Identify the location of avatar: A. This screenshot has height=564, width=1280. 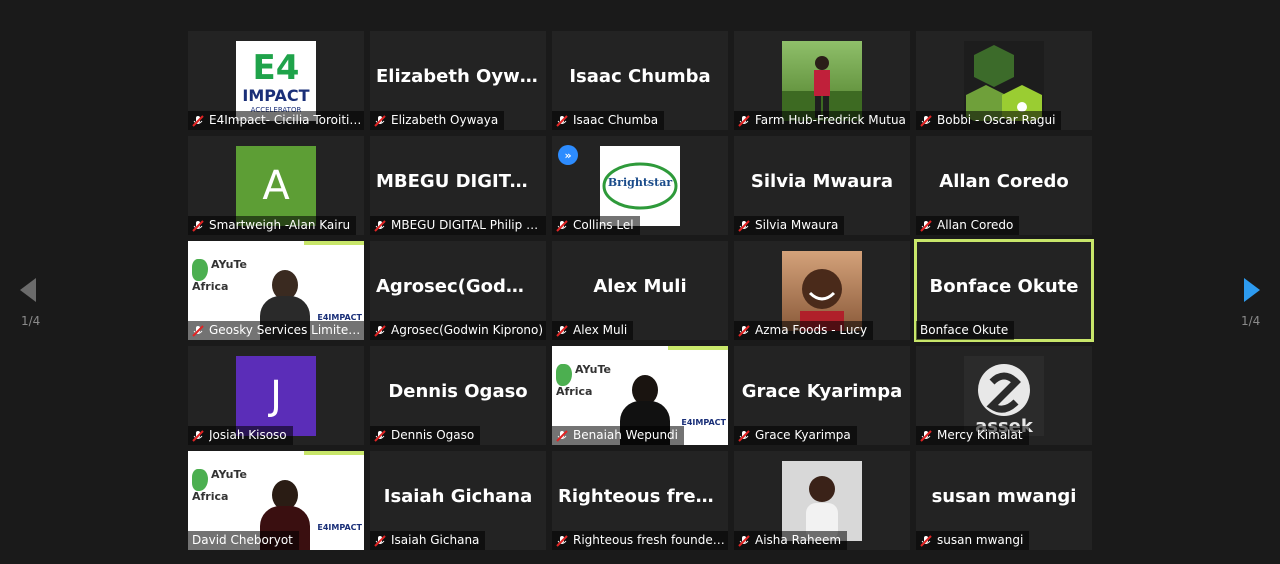
(276, 186).